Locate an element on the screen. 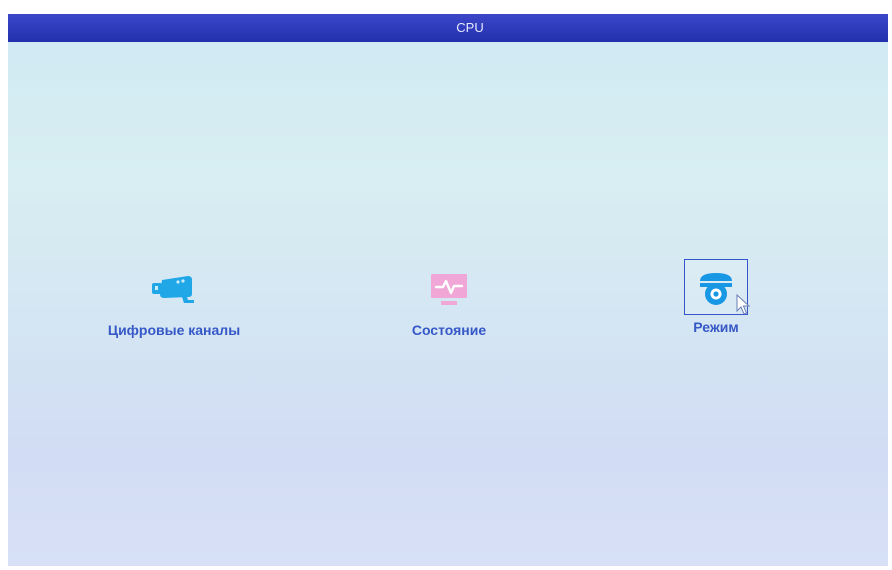  menu-item-digital-channels: Цифровые каналы is located at coordinates (174, 300).